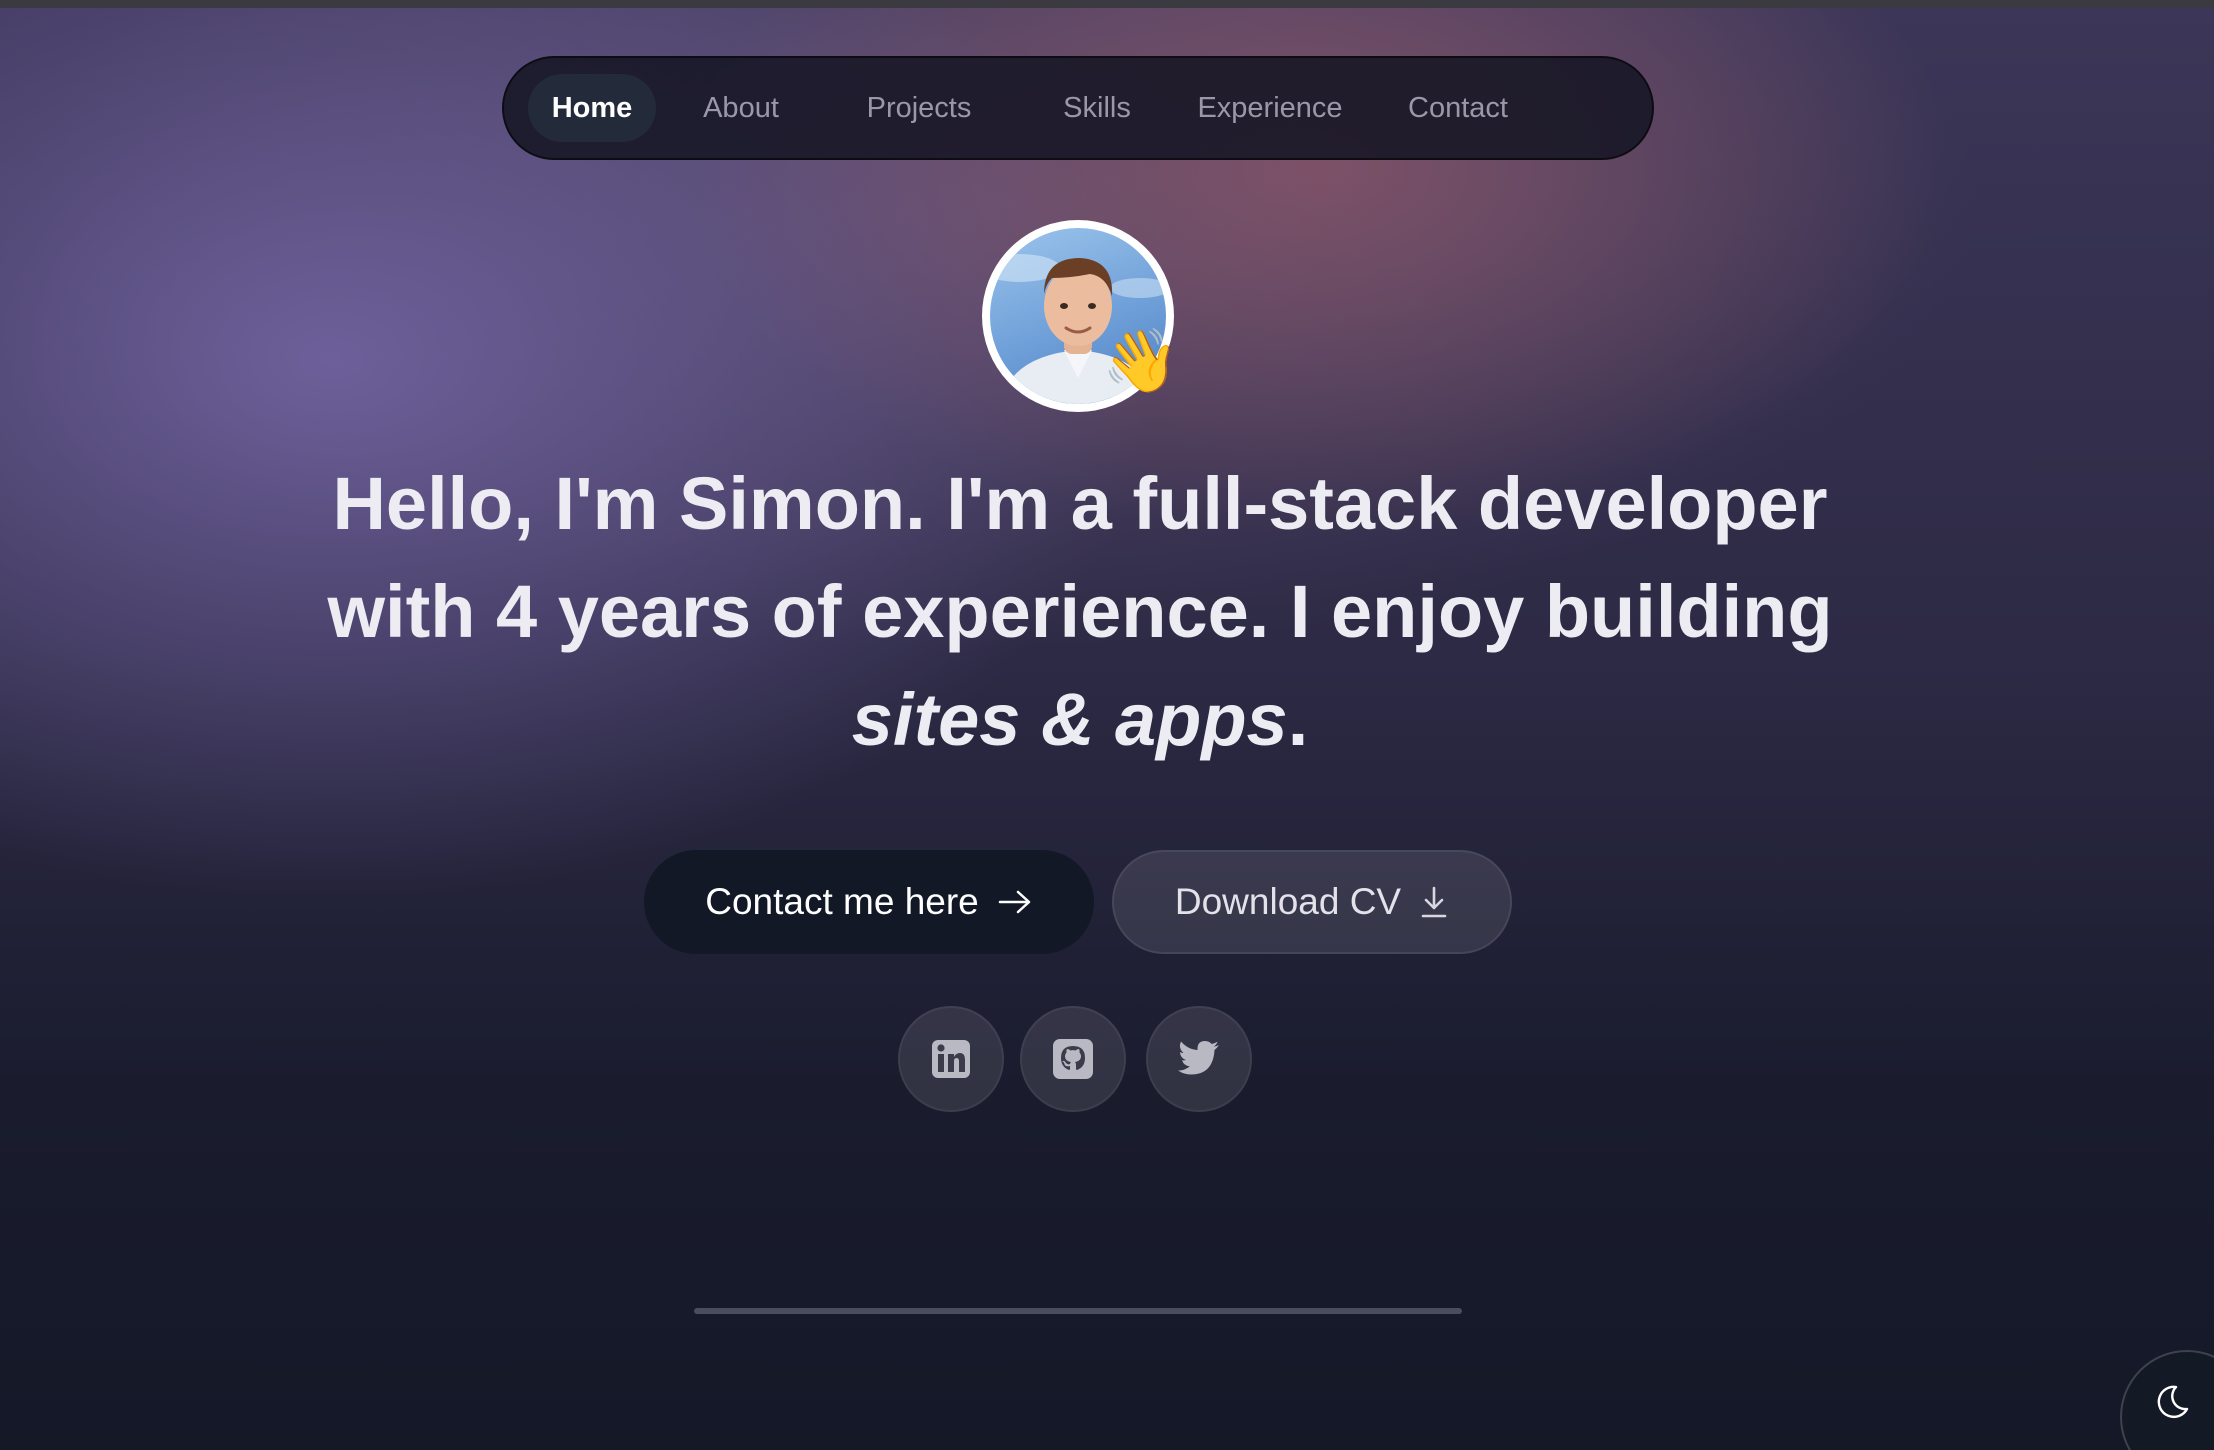 The height and width of the screenshot is (1450, 2214). I want to click on headline-role: full-stack developer, so click(1480, 503).